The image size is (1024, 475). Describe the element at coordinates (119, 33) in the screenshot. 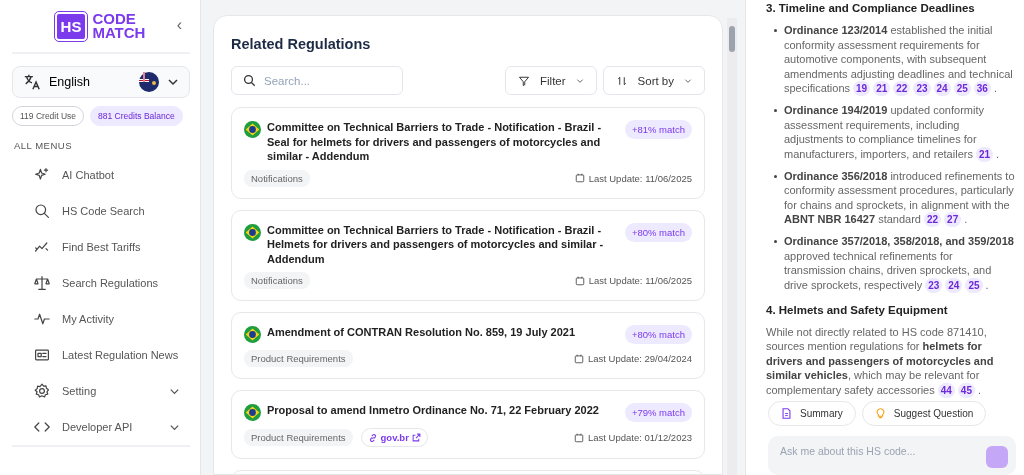

I see `logo-text: MATCH` at that location.